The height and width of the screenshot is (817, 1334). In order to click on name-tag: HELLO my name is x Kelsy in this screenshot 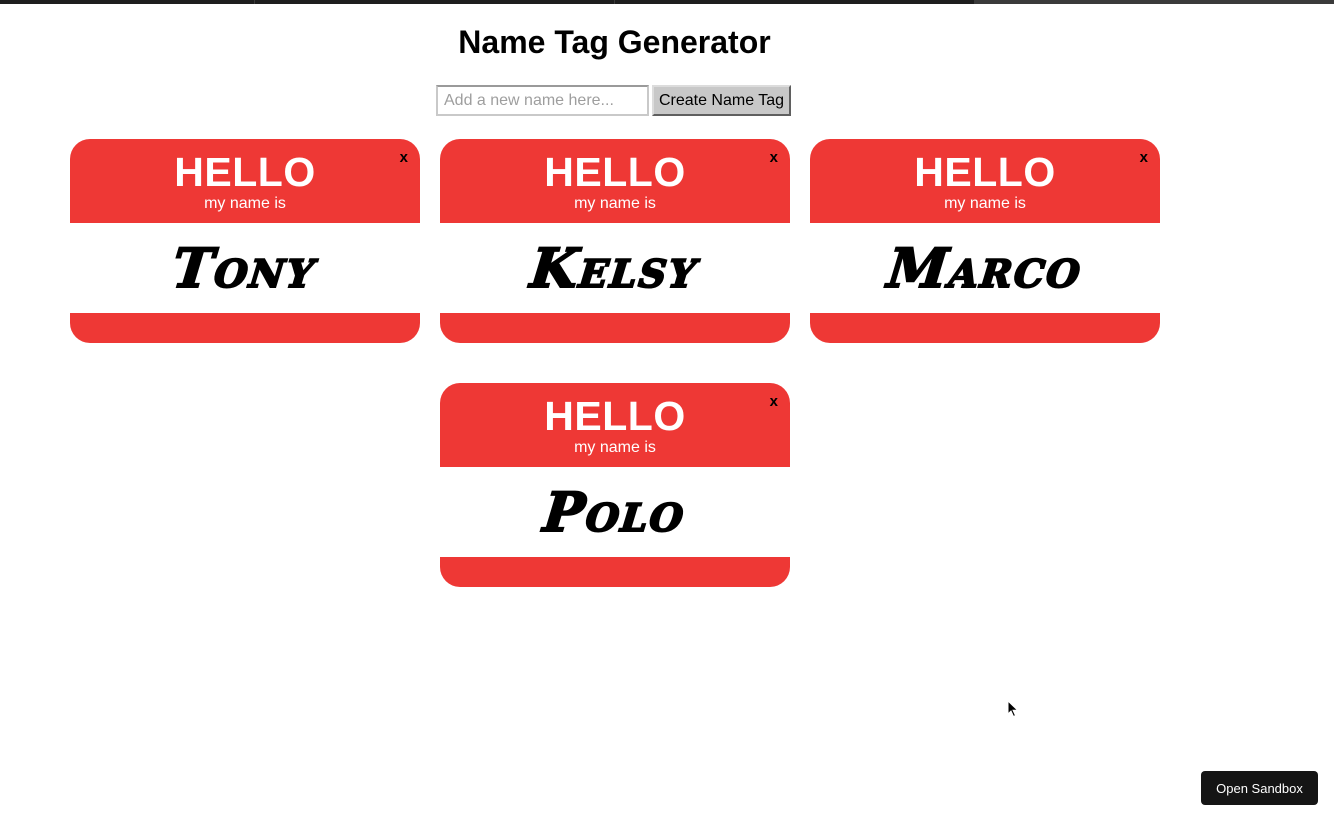, I will do `click(615, 241)`.